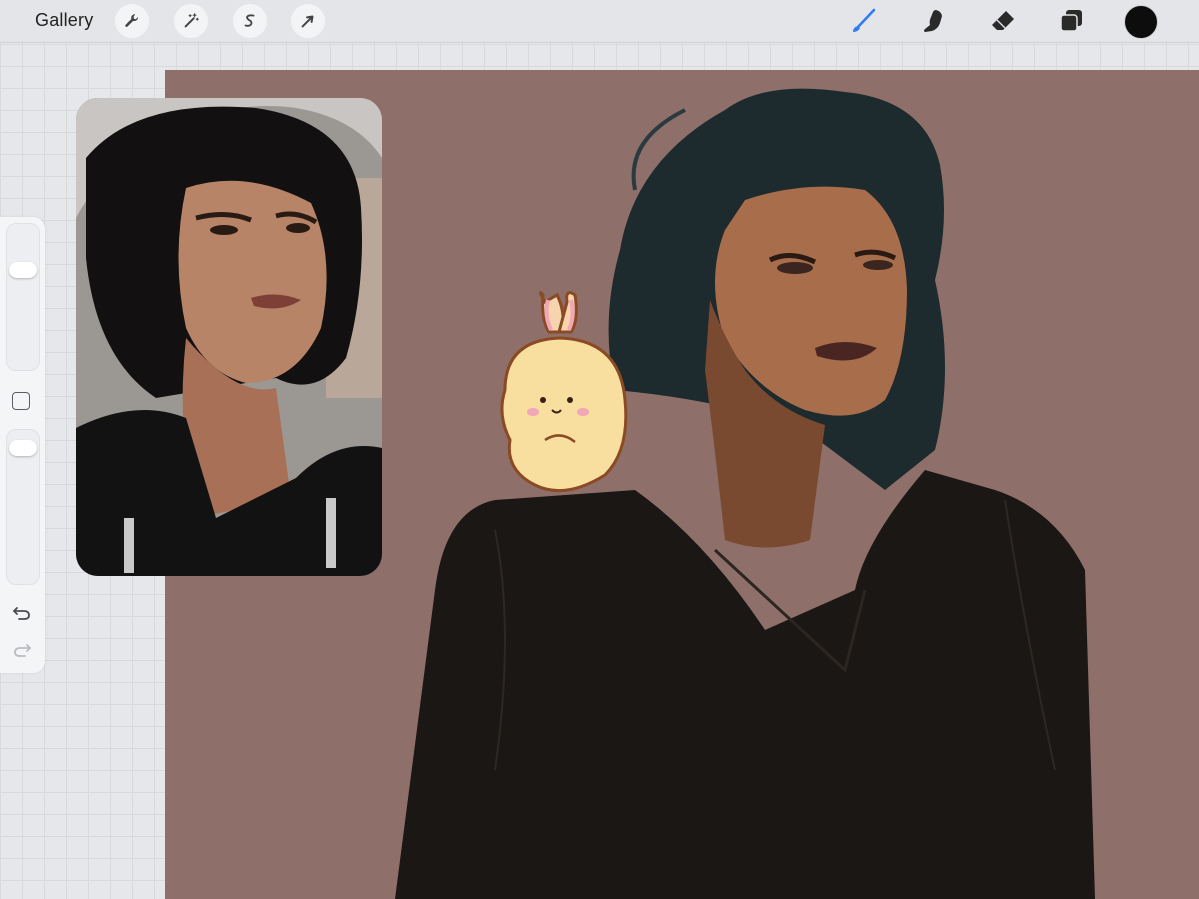 Image resolution: width=1199 pixels, height=899 pixels. What do you see at coordinates (933, 21) in the screenshot?
I see `smudge-finger-icon` at bounding box center [933, 21].